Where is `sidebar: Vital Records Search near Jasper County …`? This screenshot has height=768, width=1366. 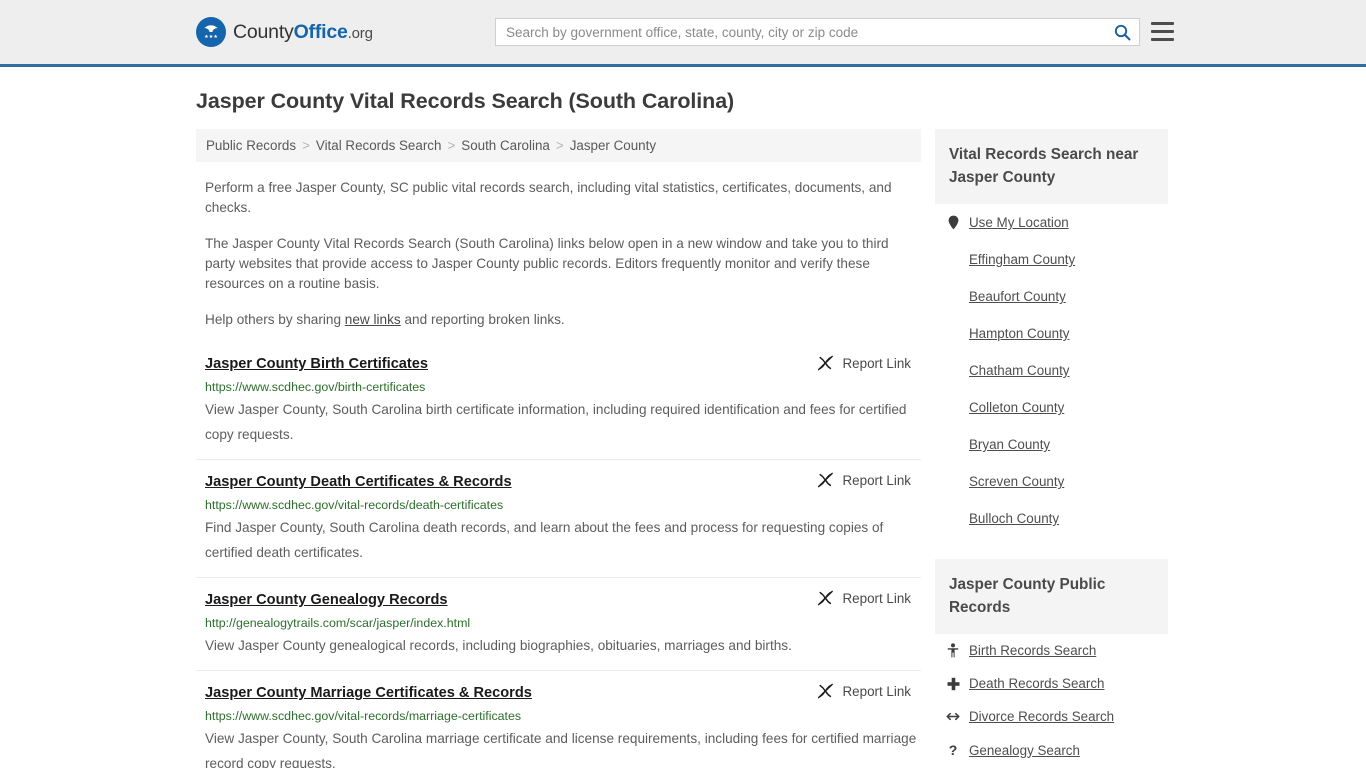 sidebar: Vital Records Search near Jasper County … is located at coordinates (1051, 448).